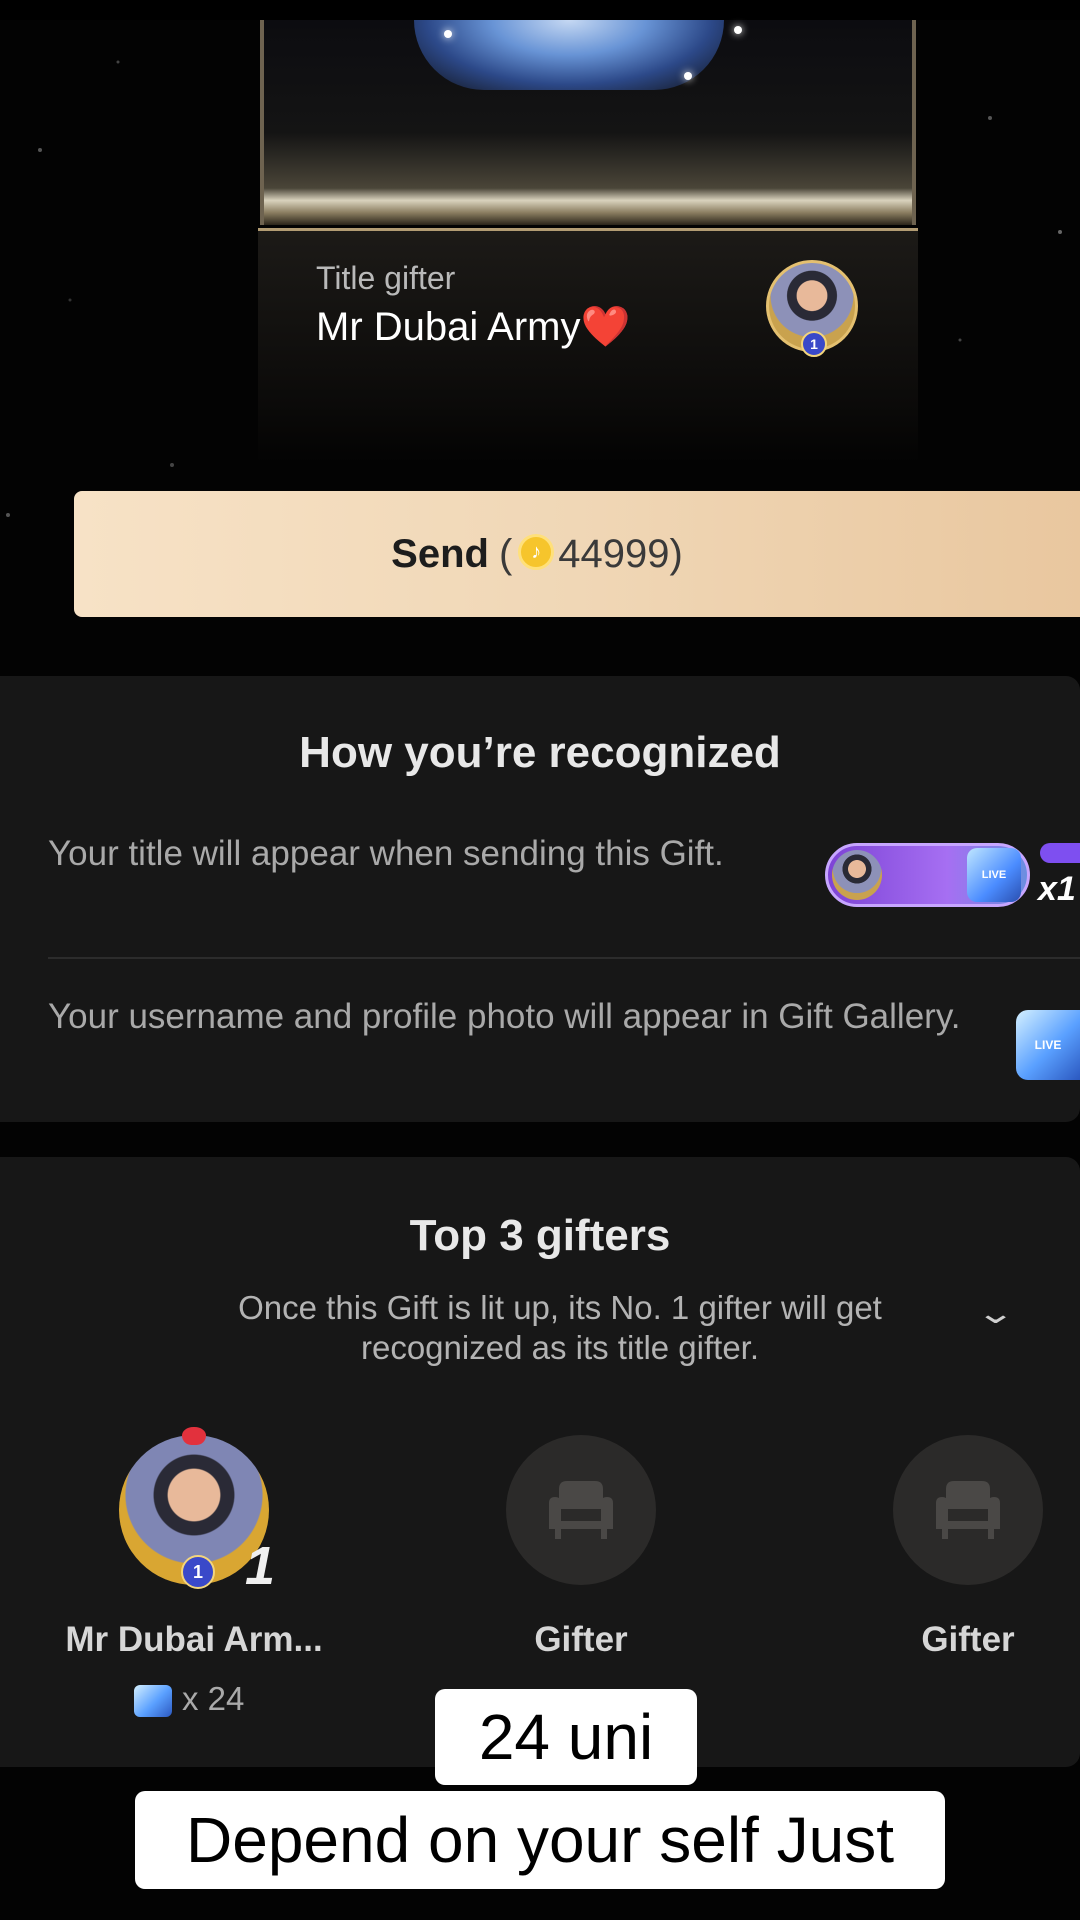 The image size is (1080, 1920). I want to click on gift-image, so click(569, 55).